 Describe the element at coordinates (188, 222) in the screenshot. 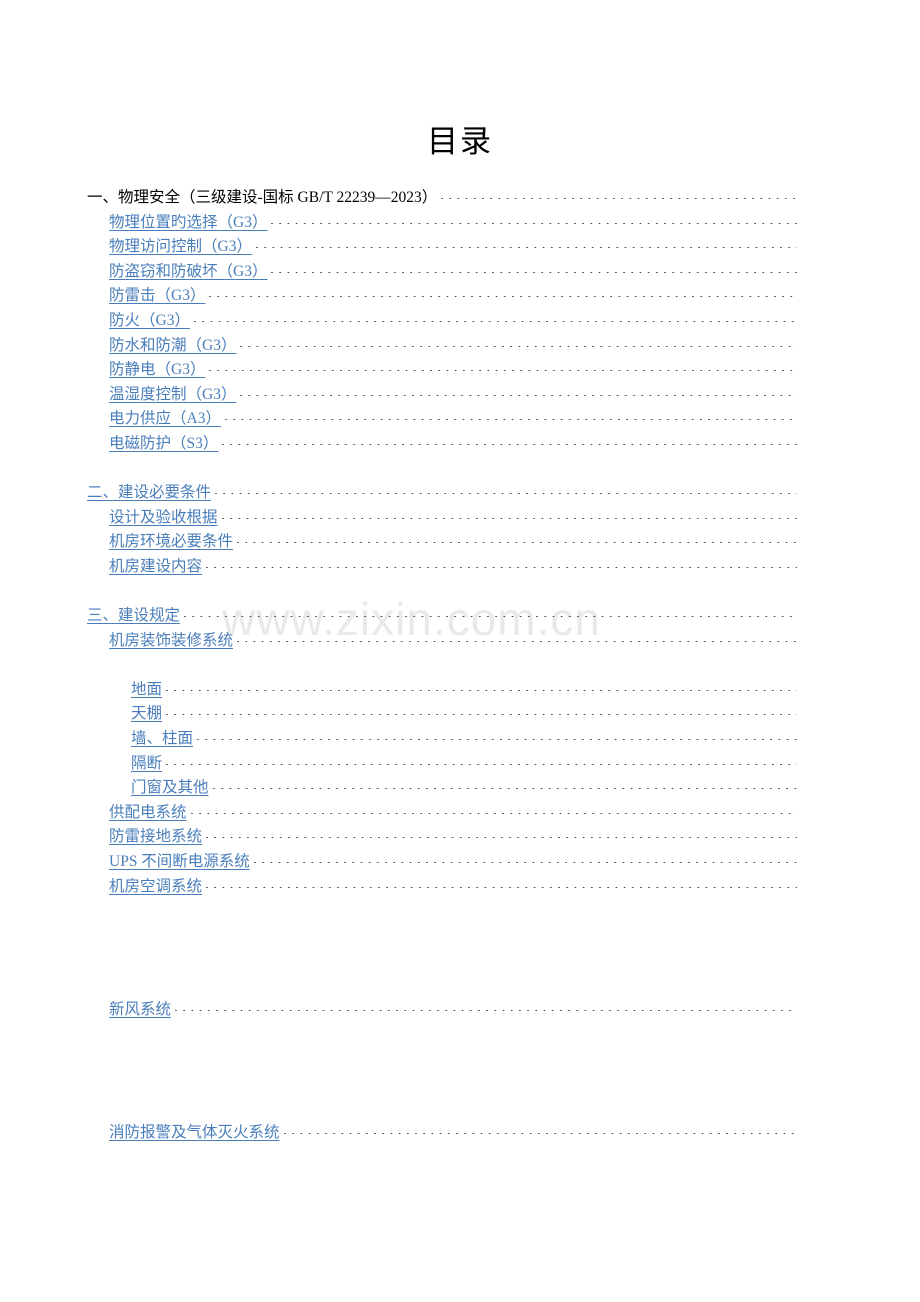

I see `toc-entry-label: 物理位置旳选择（G3）` at that location.